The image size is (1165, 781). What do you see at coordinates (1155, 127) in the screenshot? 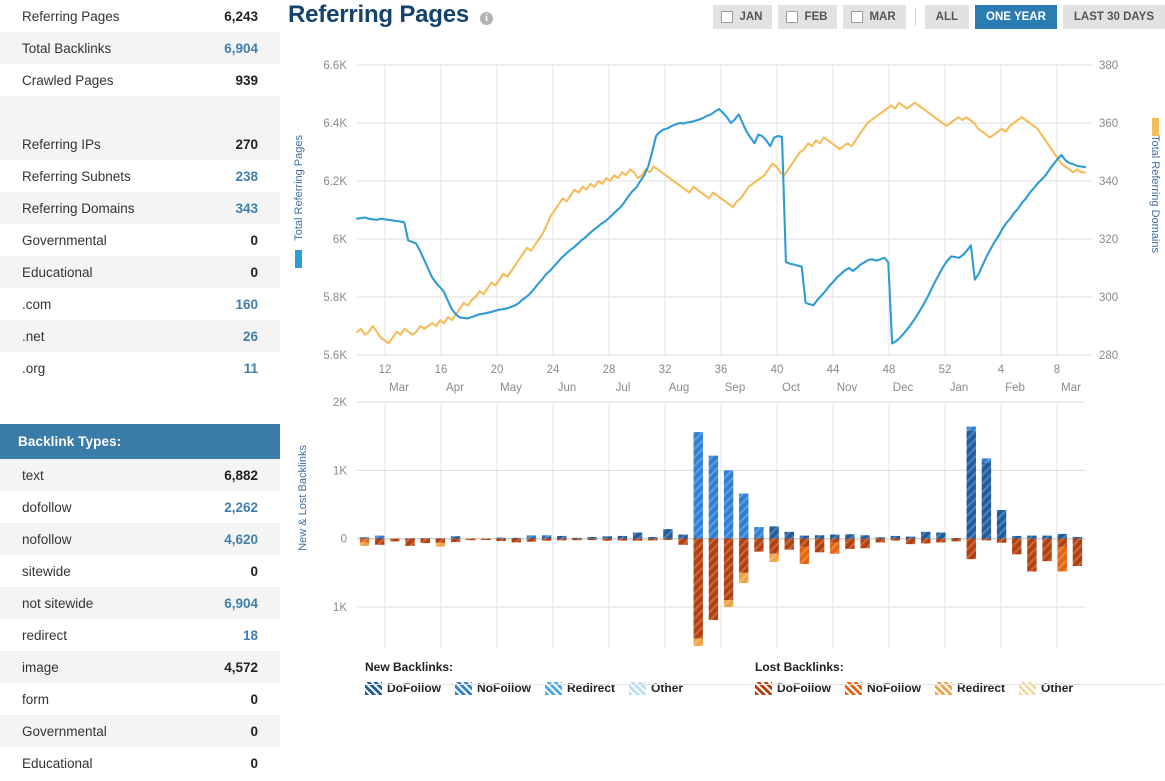
I see `right-axis-color-swatch` at bounding box center [1155, 127].